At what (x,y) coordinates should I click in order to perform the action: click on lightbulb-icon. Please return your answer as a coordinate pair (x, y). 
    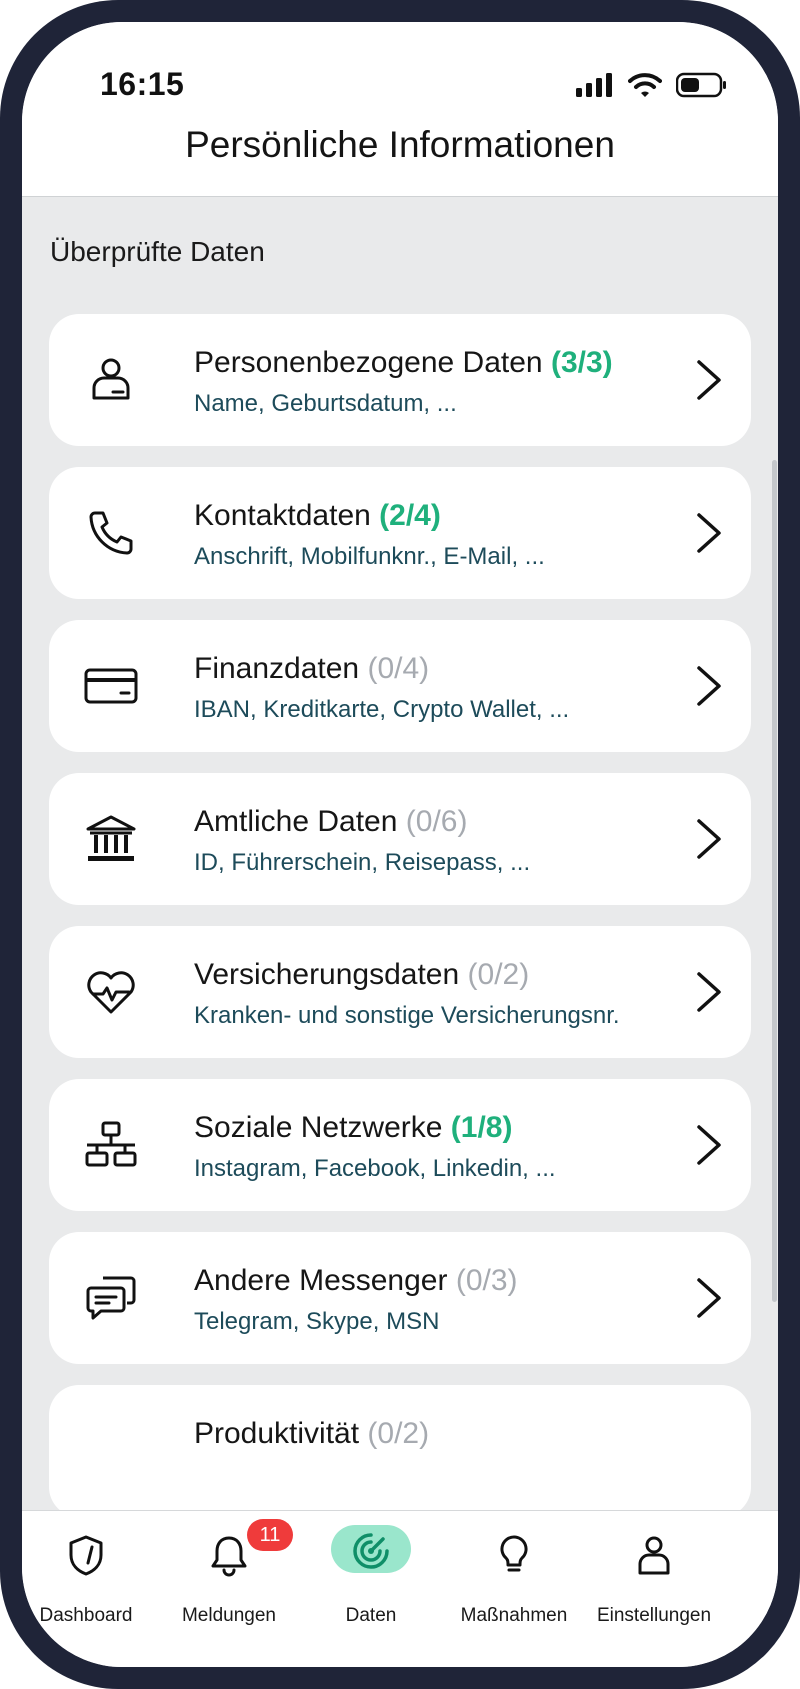
    Looking at the image, I should click on (514, 1553).